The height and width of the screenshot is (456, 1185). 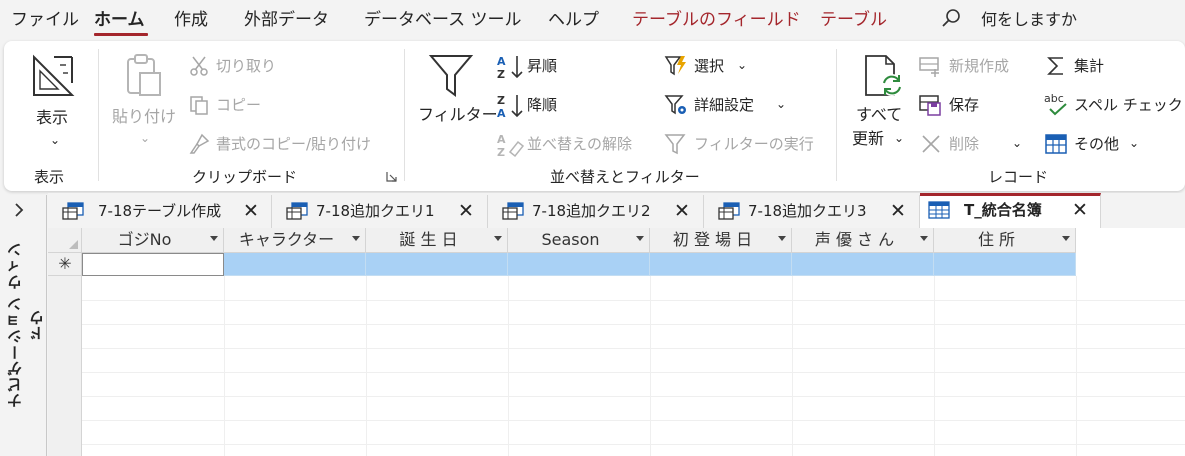 What do you see at coordinates (391, 176) in the screenshot?
I see `dialog-launcher-icon` at bounding box center [391, 176].